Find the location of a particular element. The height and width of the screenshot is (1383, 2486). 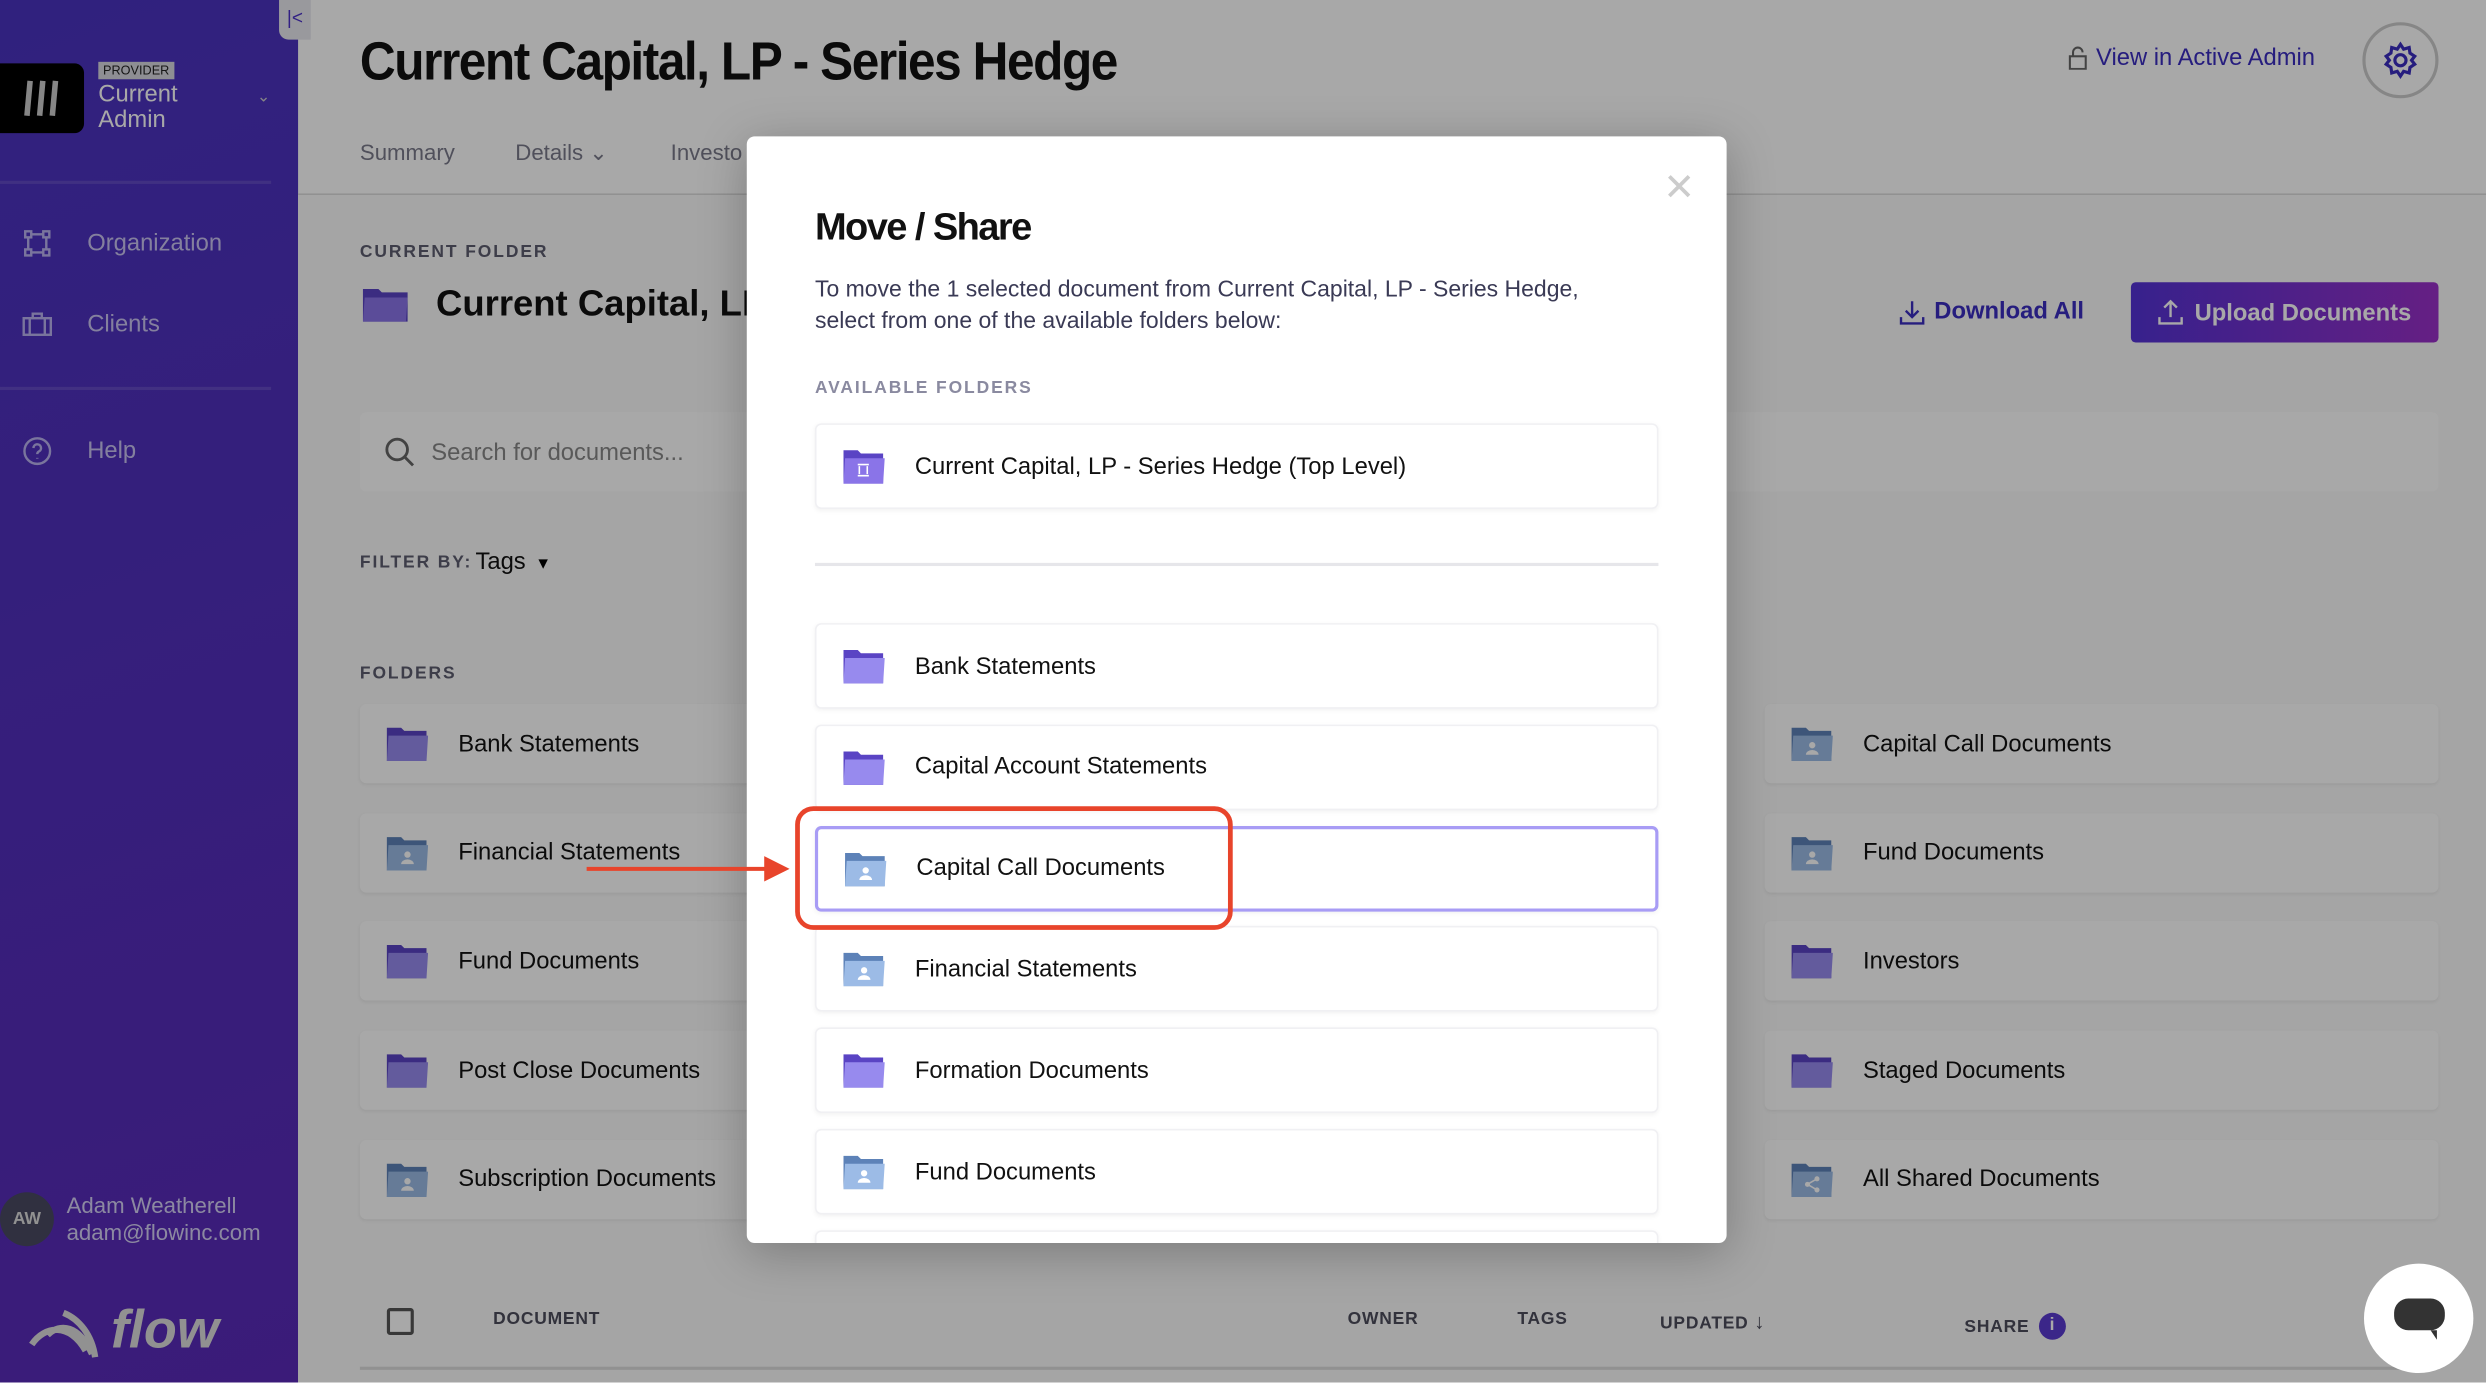

close-icon: ✕ is located at coordinates (1679, 188).